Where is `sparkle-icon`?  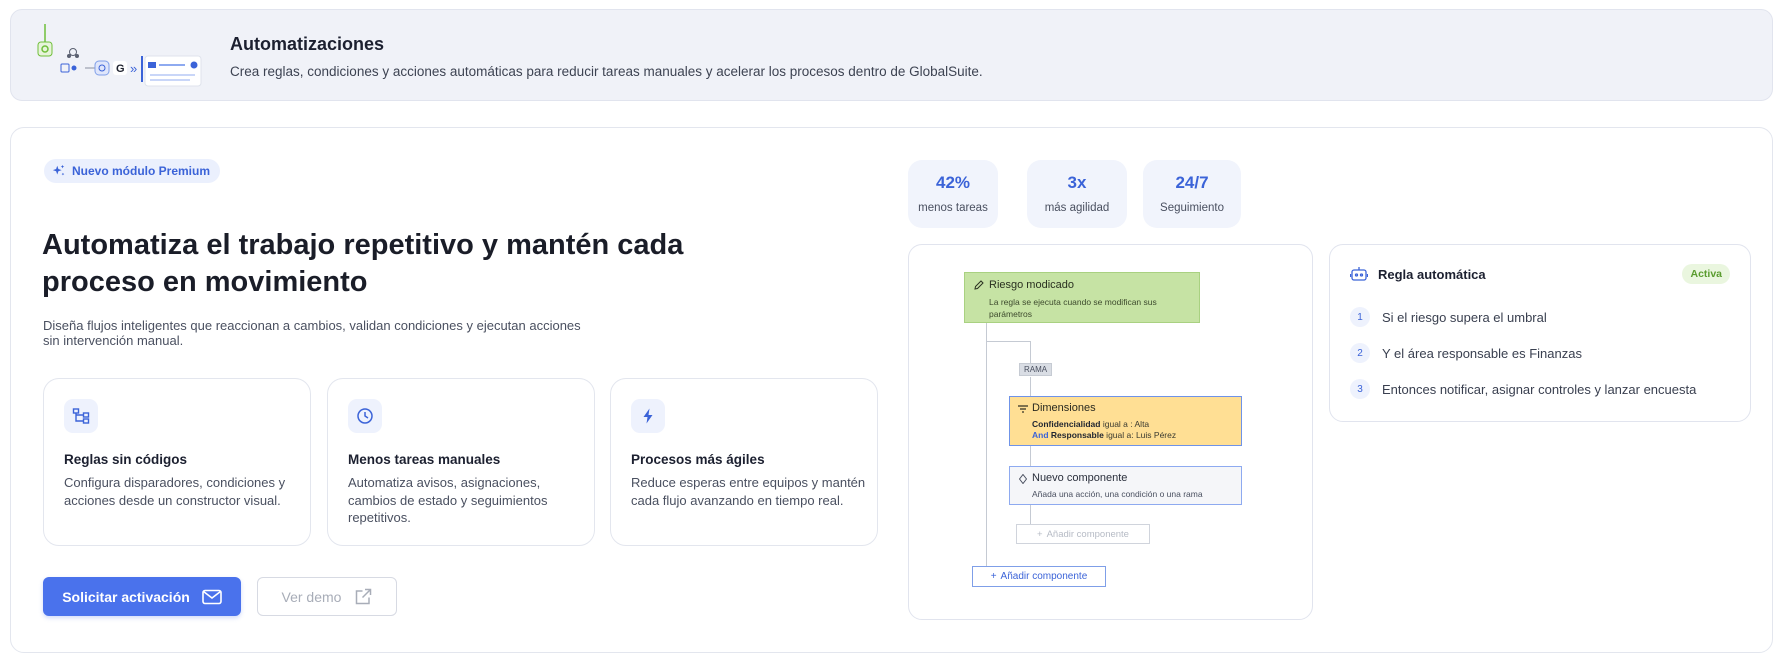 sparkle-icon is located at coordinates (58, 170).